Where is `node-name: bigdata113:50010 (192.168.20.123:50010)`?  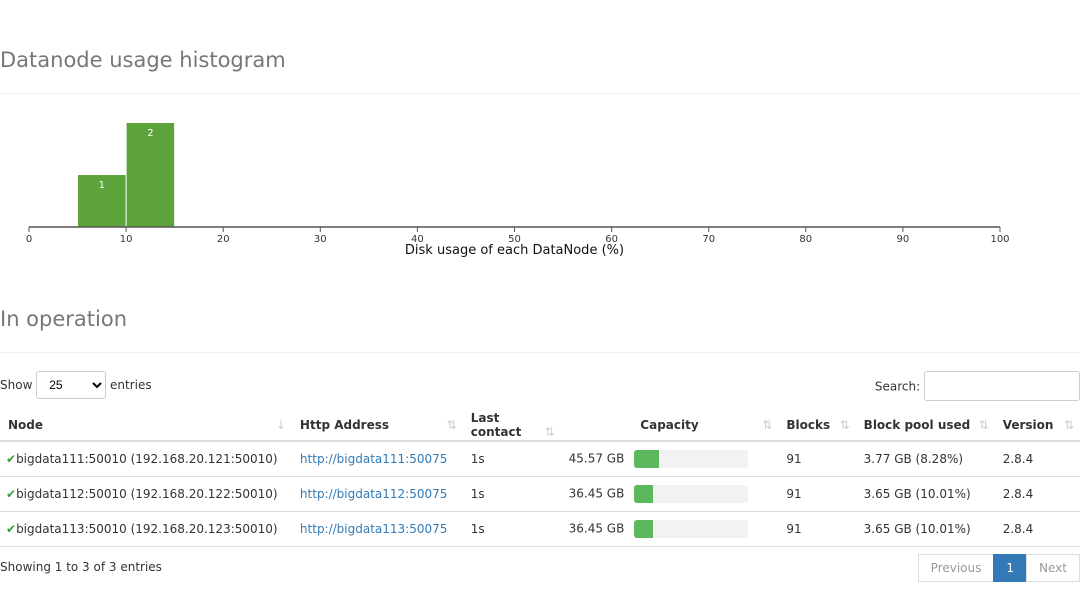 node-name: bigdata113:50010 (192.168.20.123:50010) is located at coordinates (147, 529).